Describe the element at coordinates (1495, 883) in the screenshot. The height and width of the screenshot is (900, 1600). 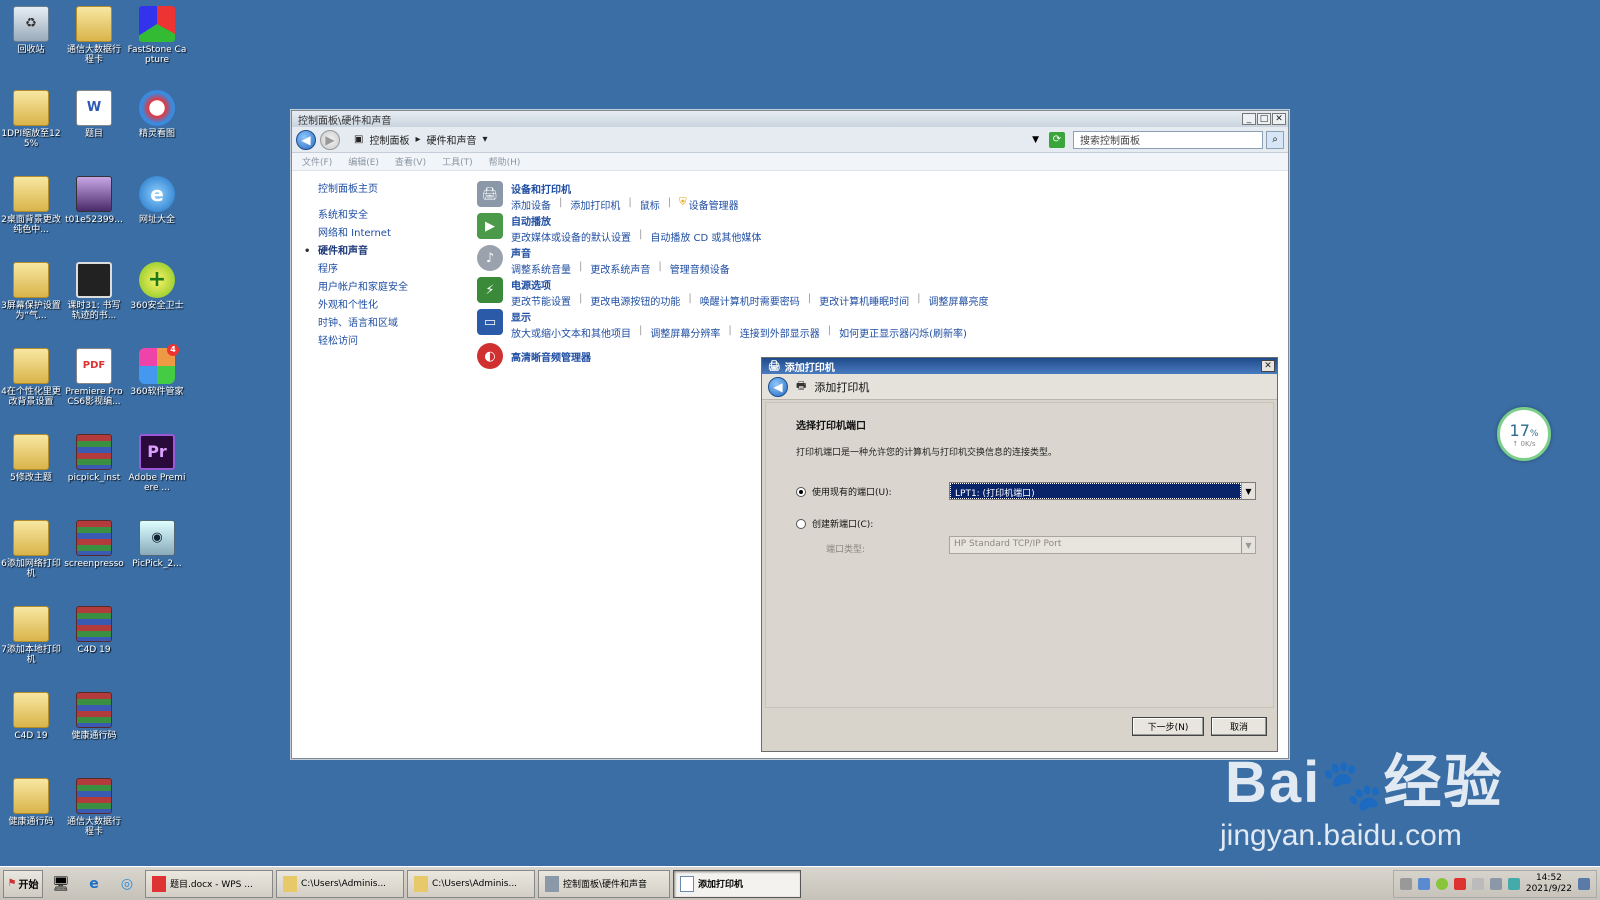
I see `printer-tray-icon` at that location.